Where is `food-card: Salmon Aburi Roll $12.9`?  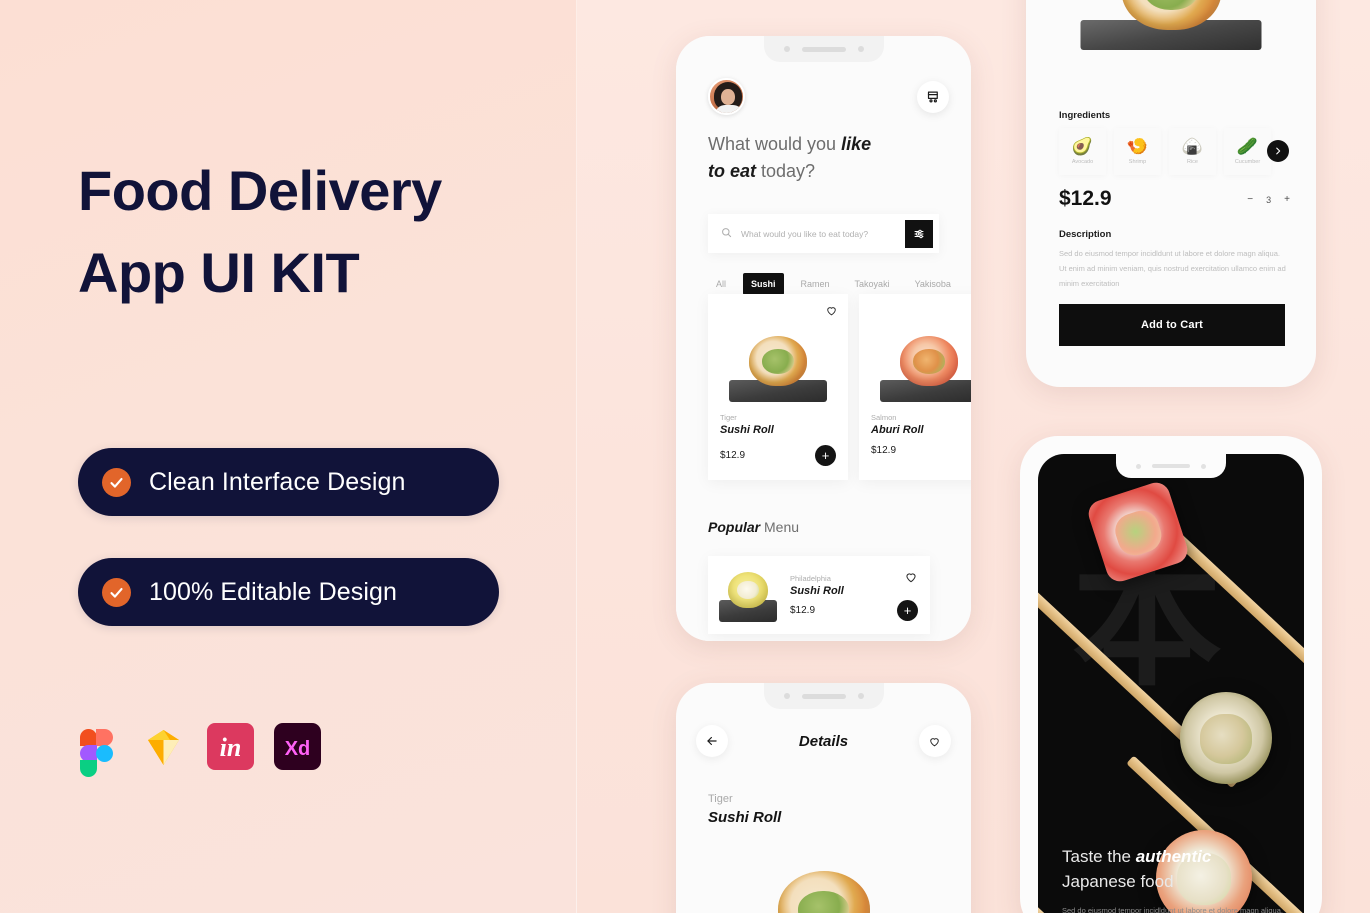 food-card: Salmon Aburi Roll $12.9 is located at coordinates (915, 387).